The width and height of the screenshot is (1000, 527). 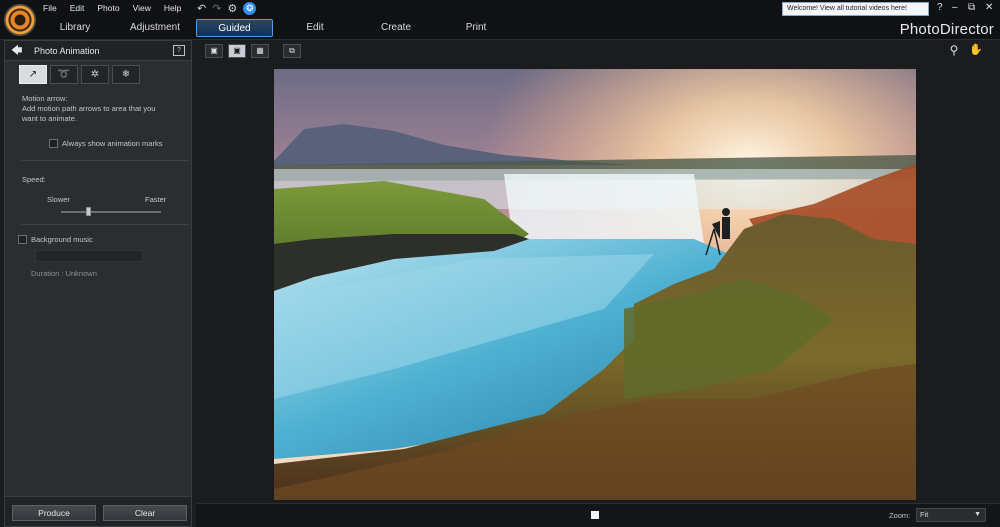 I want to click on zoom-tool-icon: ⚲, so click(x=954, y=51).